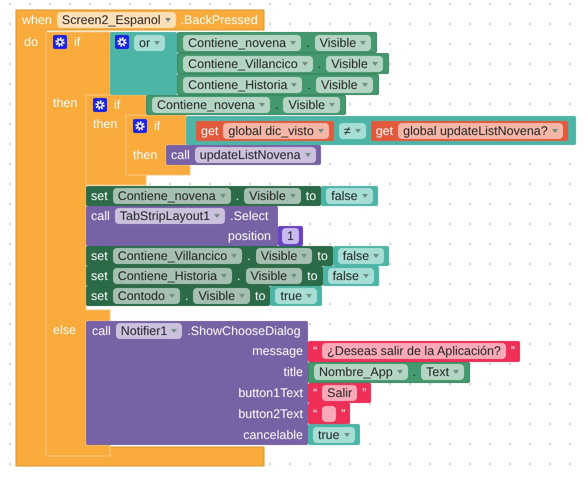 The image size is (588, 480). What do you see at coordinates (150, 43) in the screenshot?
I see `operator-dropdown: or` at bounding box center [150, 43].